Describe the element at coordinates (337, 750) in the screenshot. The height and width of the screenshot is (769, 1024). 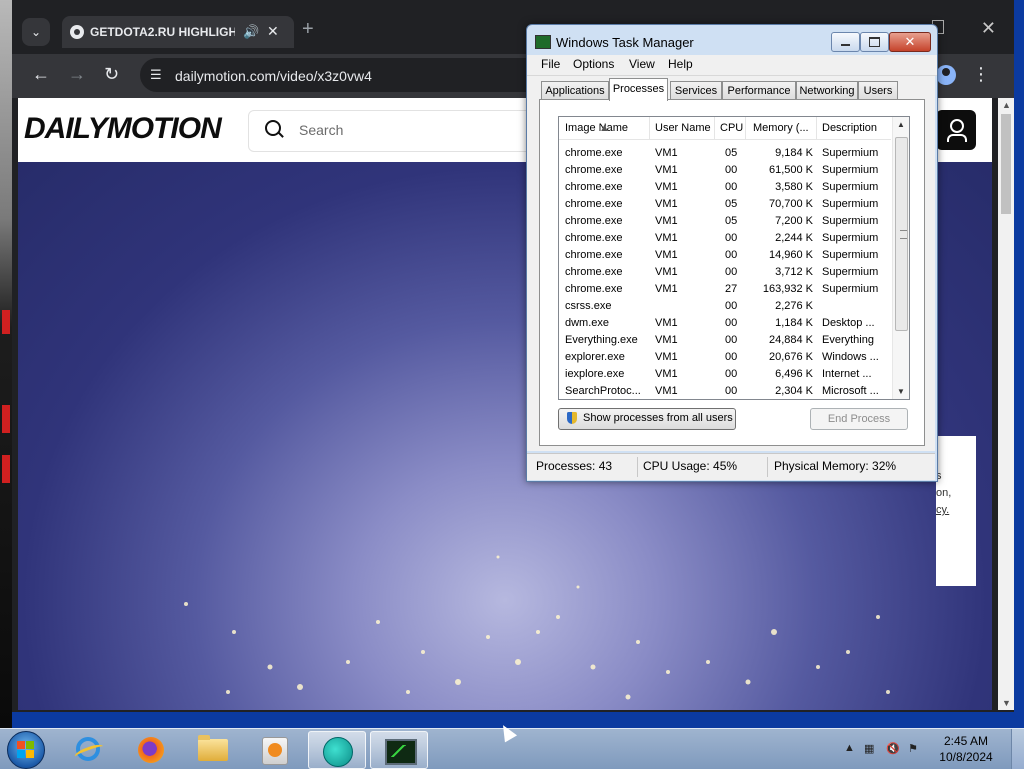
I see `taskbar-dailymotion-app` at that location.